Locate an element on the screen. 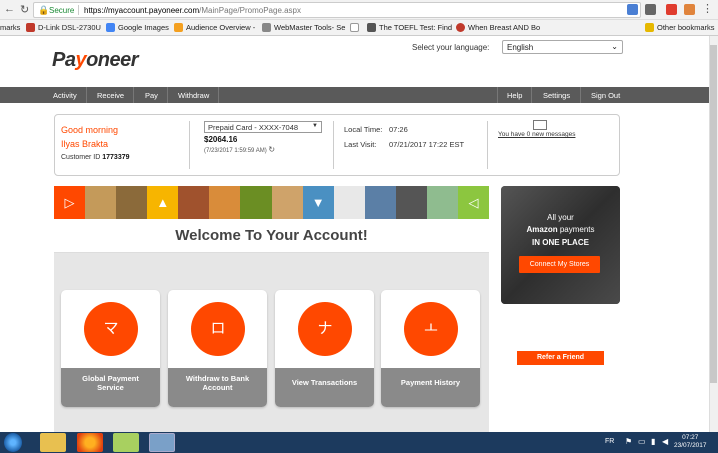 The width and height of the screenshot is (718, 453). banner-arrow-icon: ▼ is located at coordinates (318, 202).